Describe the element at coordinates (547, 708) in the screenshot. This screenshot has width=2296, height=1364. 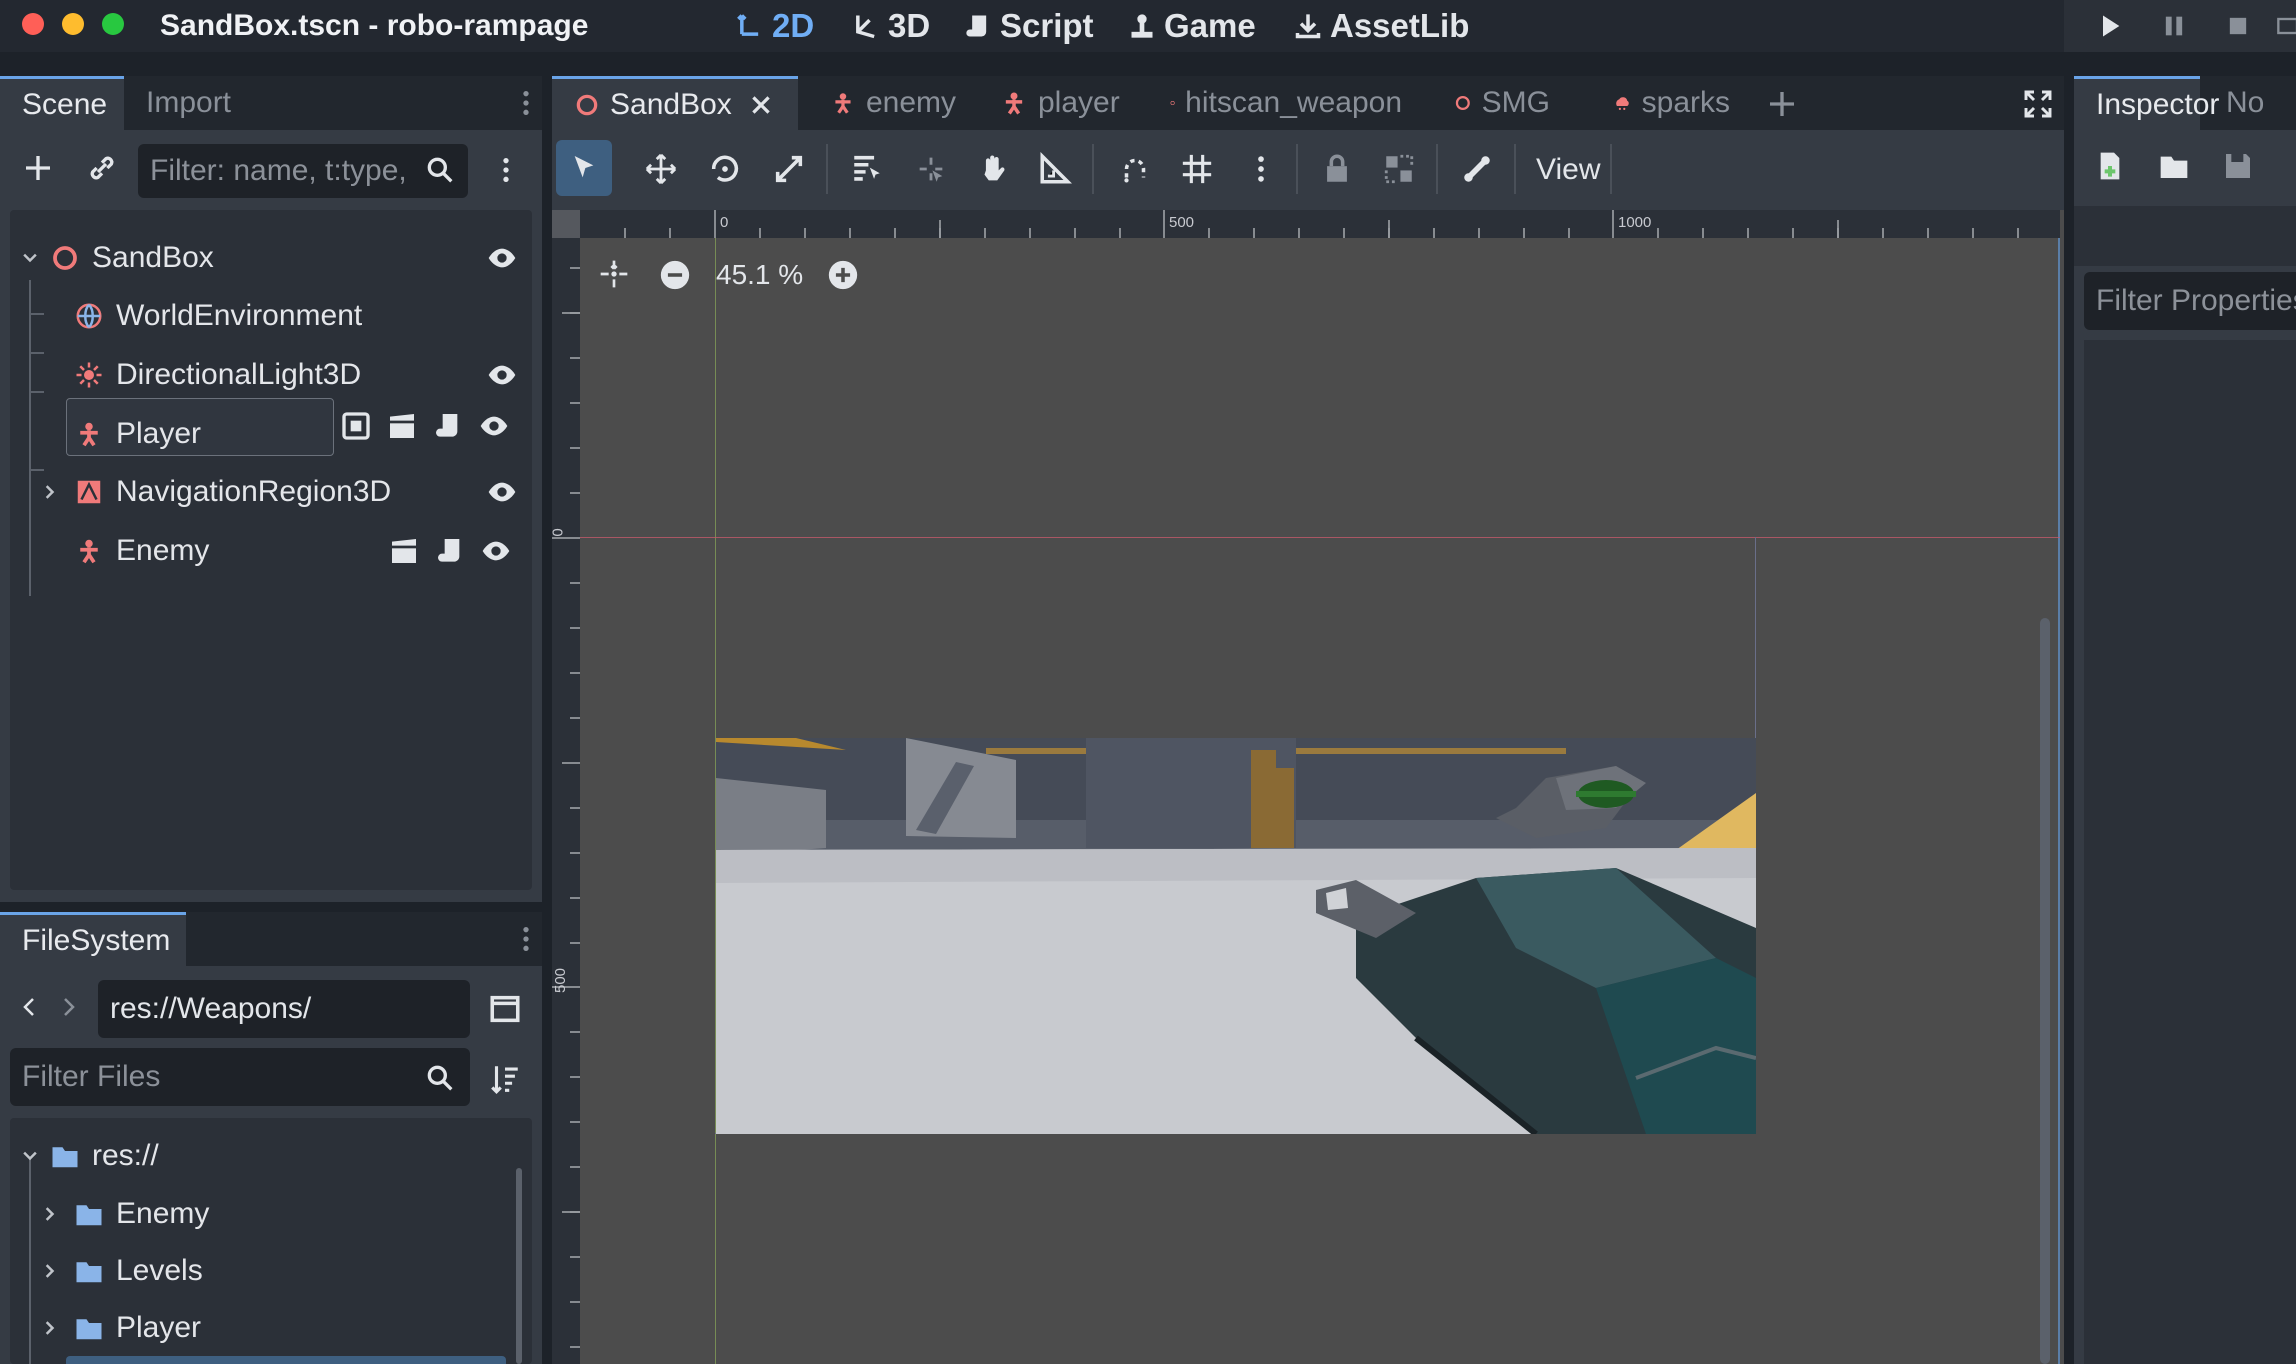
I see `splitter-left` at that location.